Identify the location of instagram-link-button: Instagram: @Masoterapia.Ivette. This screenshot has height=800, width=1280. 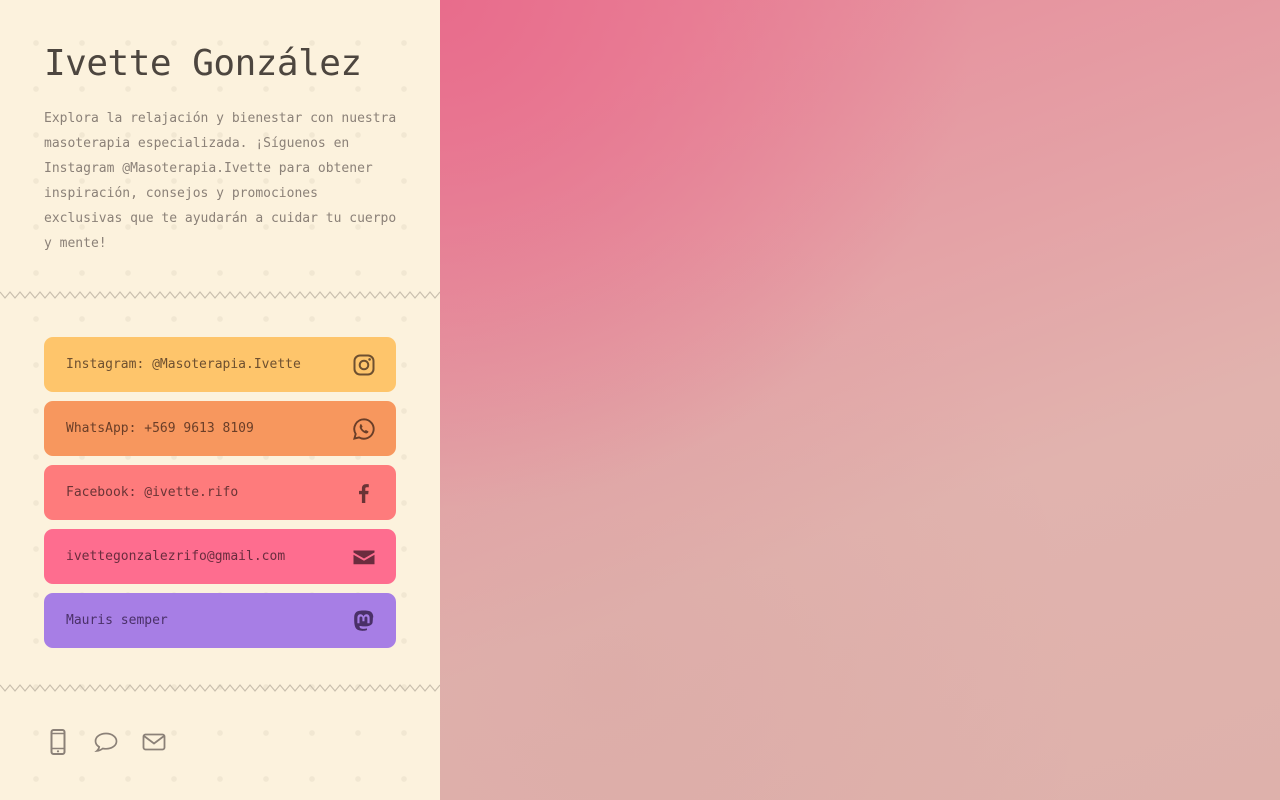
(220, 364).